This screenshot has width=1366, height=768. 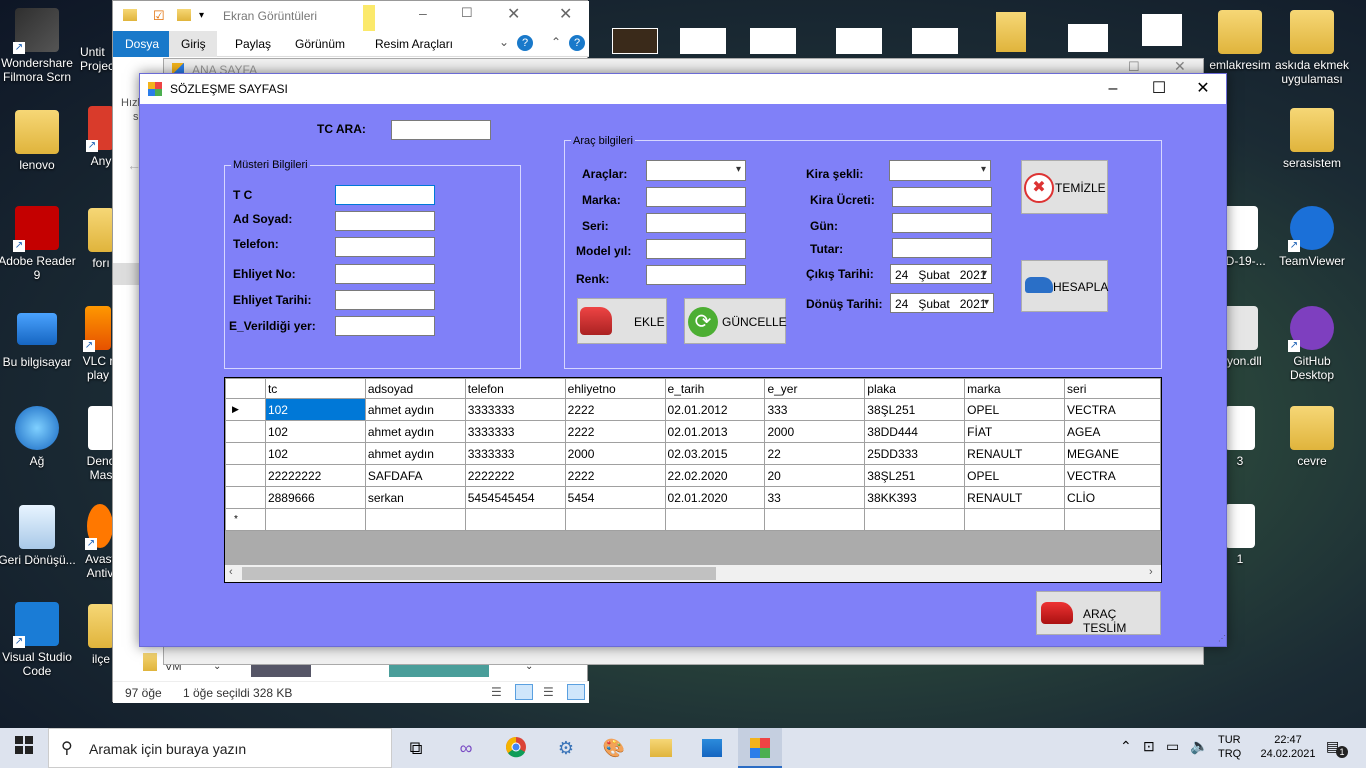 I want to click on horizontal-scrollbar: ‹ ›, so click(x=693, y=573).